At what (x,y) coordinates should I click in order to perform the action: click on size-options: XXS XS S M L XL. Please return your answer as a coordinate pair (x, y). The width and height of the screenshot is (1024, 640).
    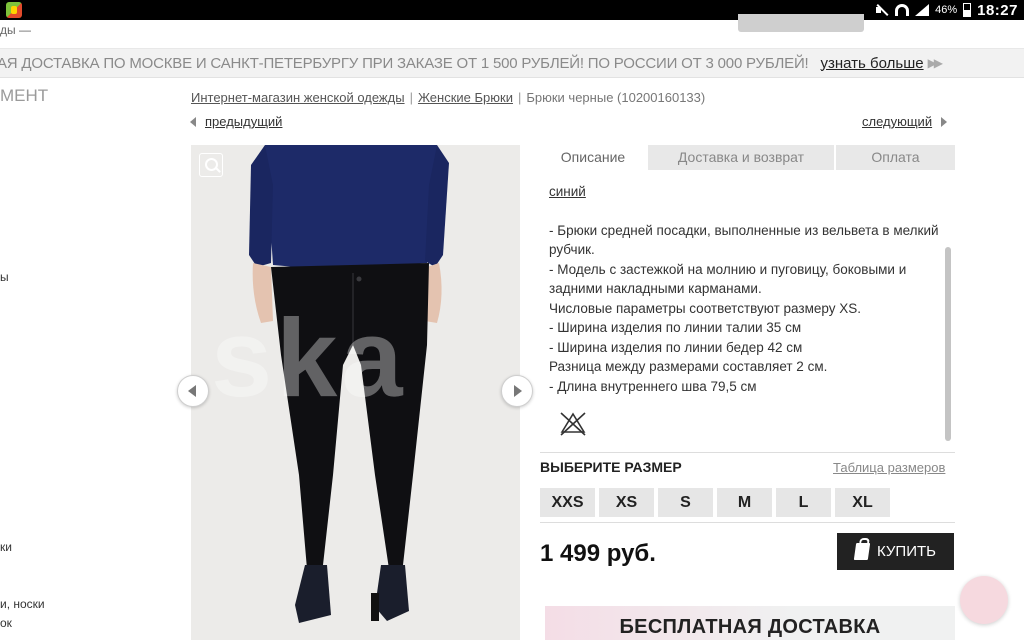
    Looking at the image, I should click on (715, 502).